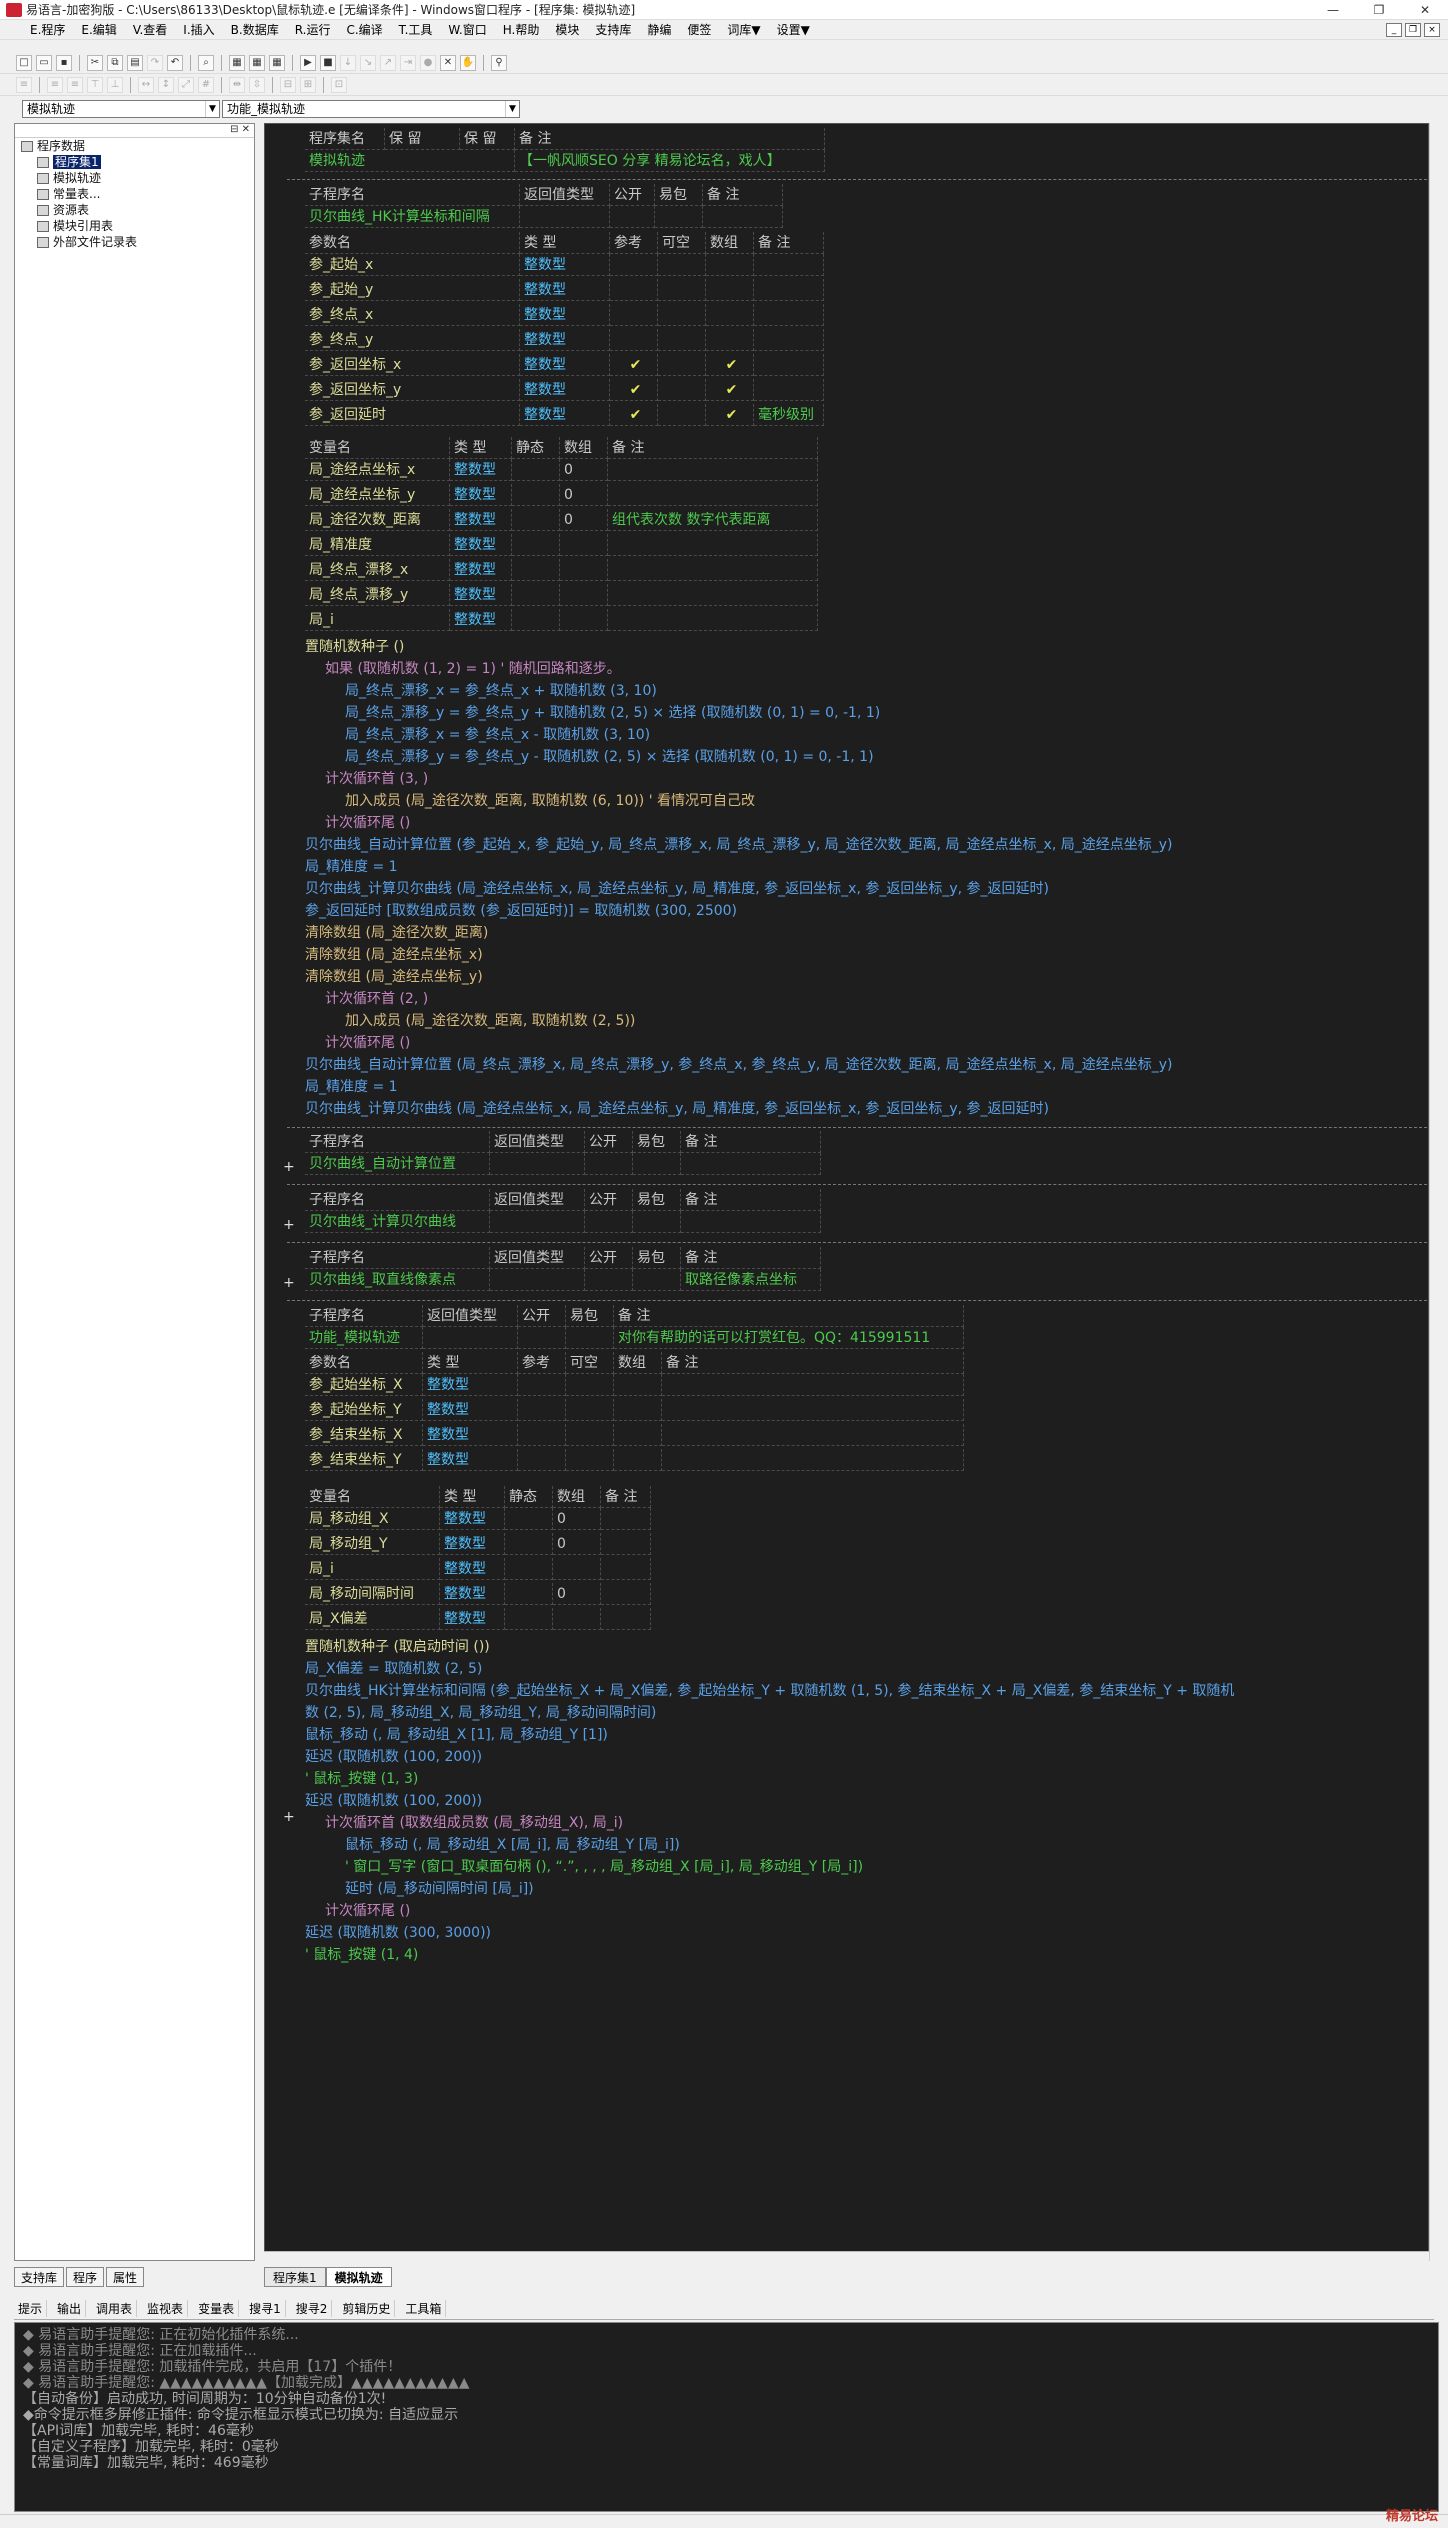  What do you see at coordinates (393, 1669) in the screenshot?
I see `code-line: 局_X偏差 = 取随机数 (2, 5)` at bounding box center [393, 1669].